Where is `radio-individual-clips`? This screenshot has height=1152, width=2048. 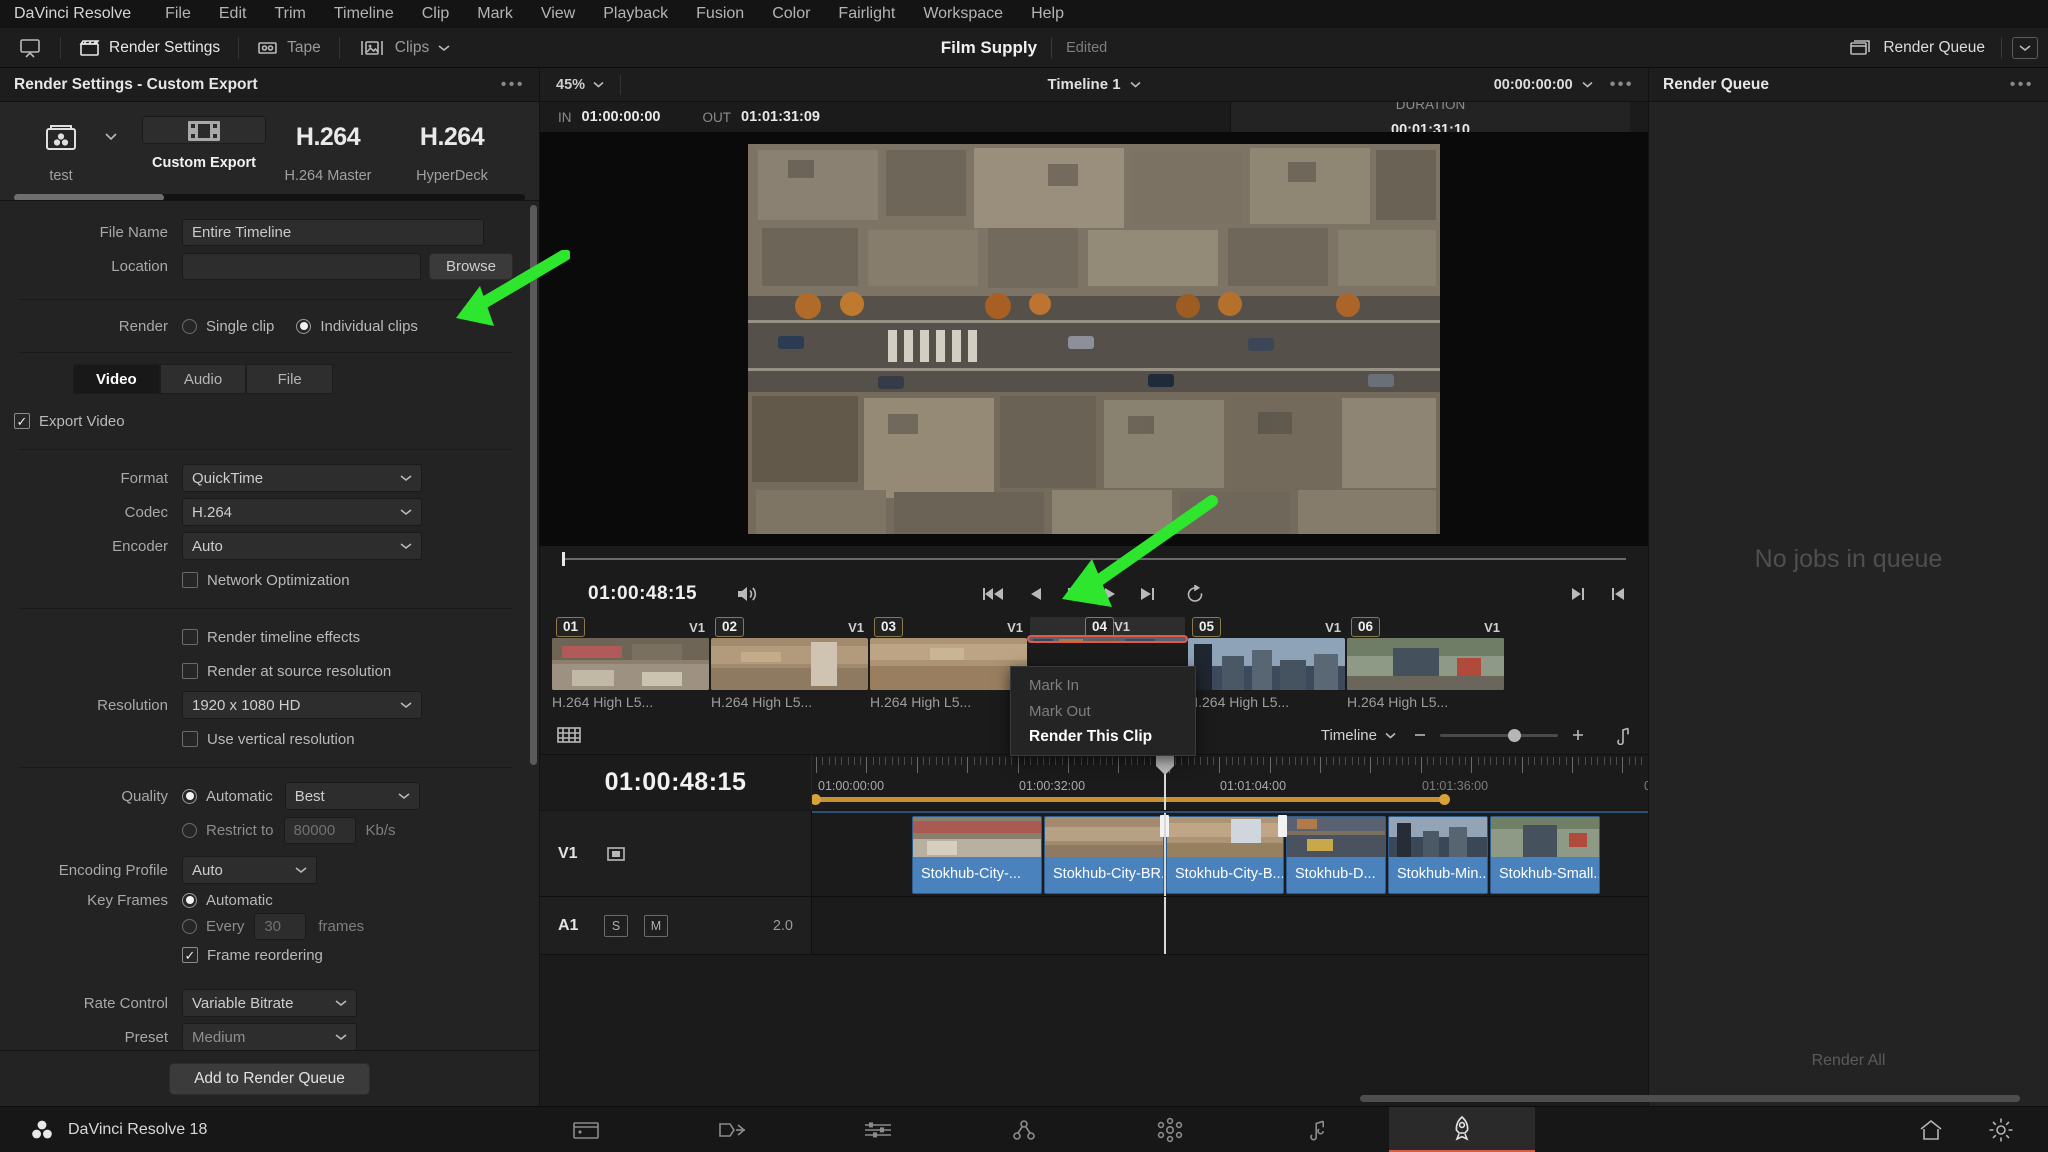
radio-individual-clips is located at coordinates (304, 326).